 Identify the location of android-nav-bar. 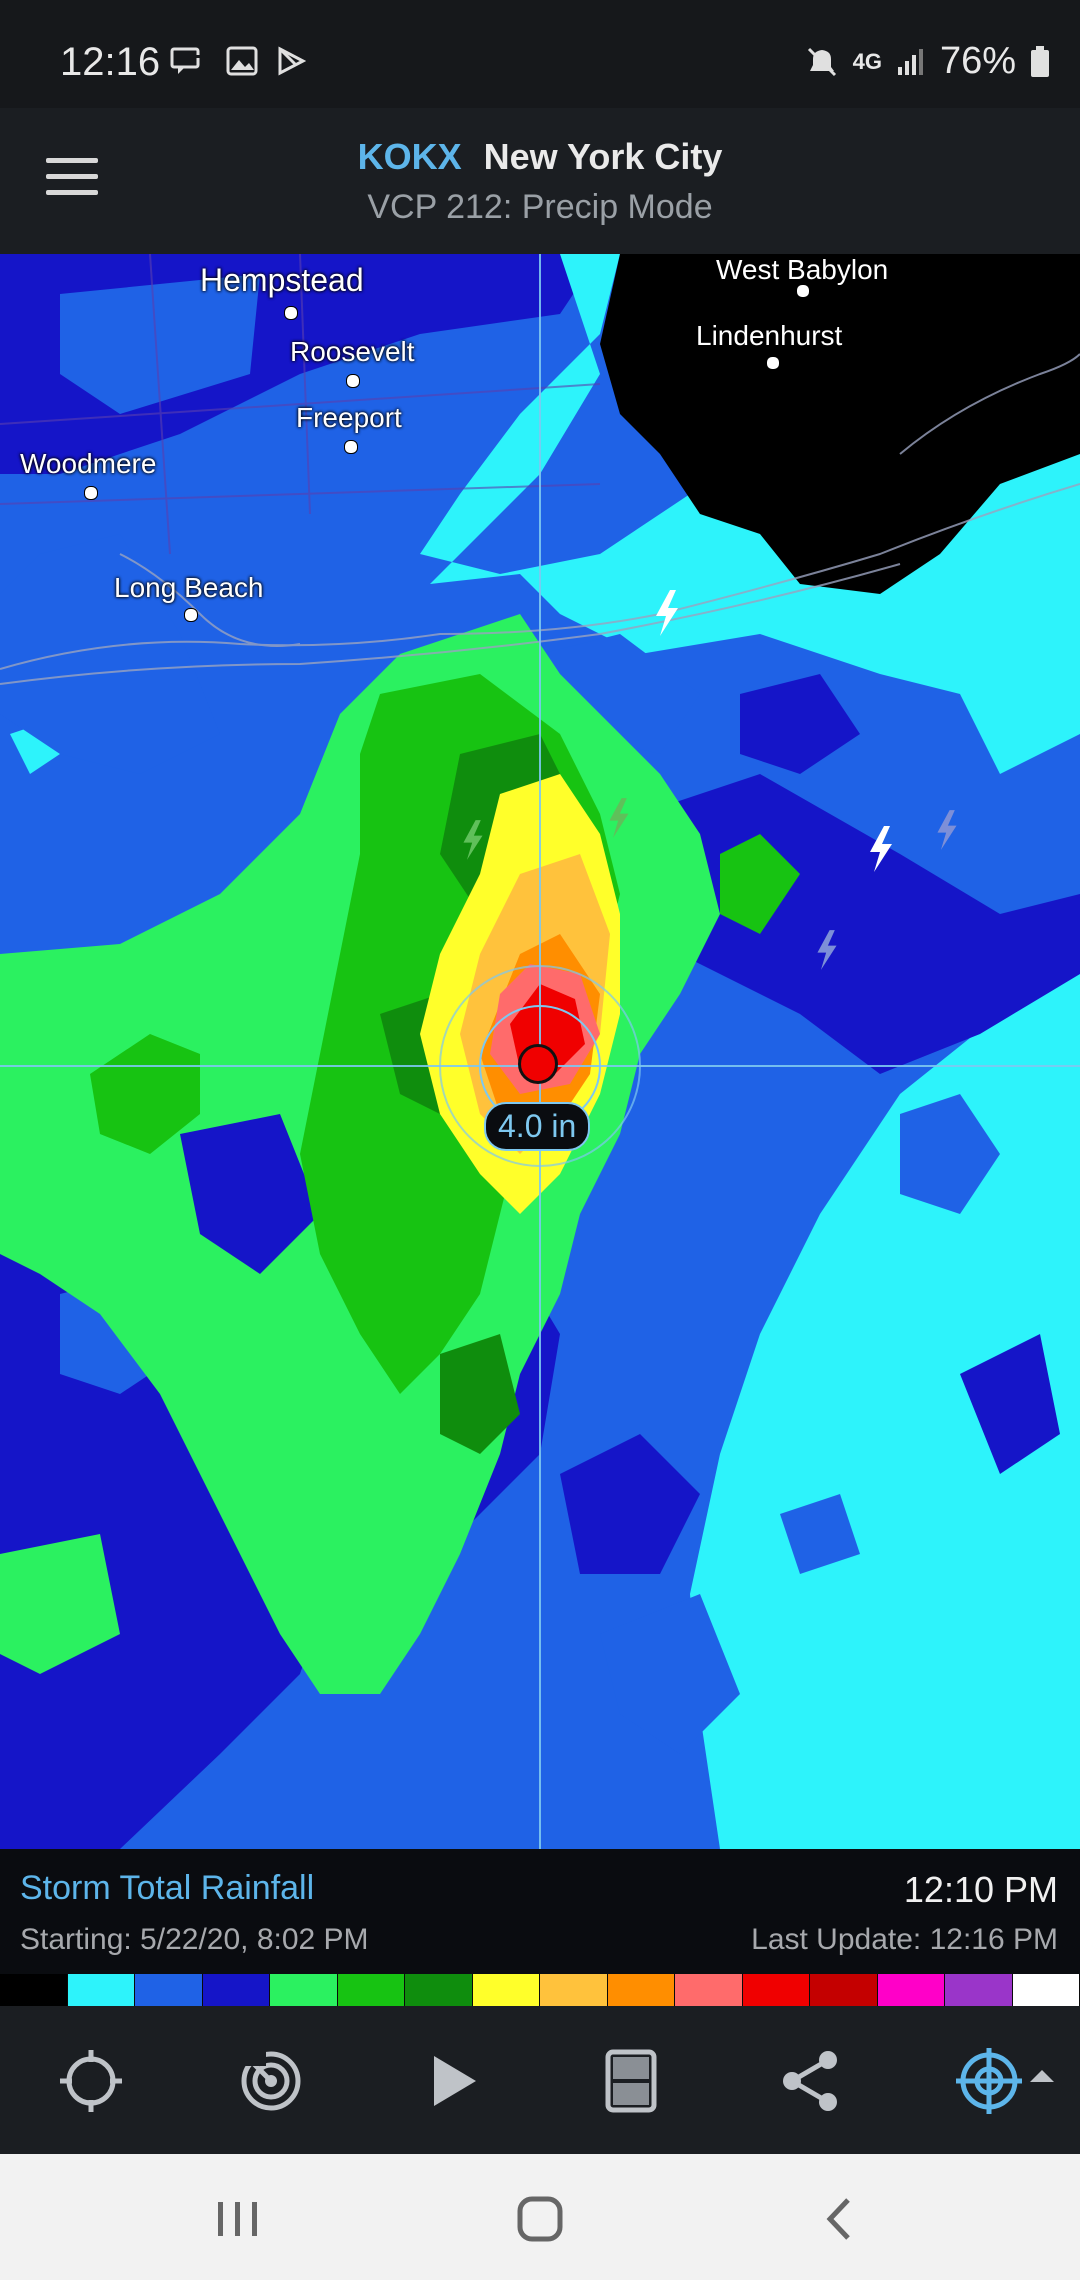
(540, 2217).